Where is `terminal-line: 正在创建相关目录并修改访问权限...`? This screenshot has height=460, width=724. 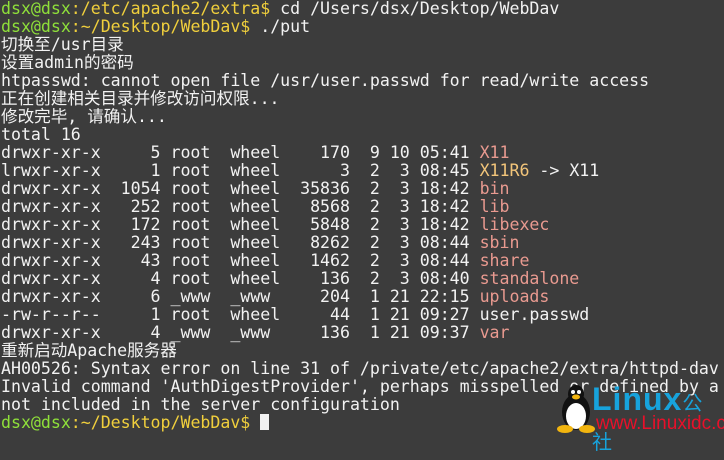 terminal-line: 正在创建相关目录并修改访问权限... is located at coordinates (360, 99).